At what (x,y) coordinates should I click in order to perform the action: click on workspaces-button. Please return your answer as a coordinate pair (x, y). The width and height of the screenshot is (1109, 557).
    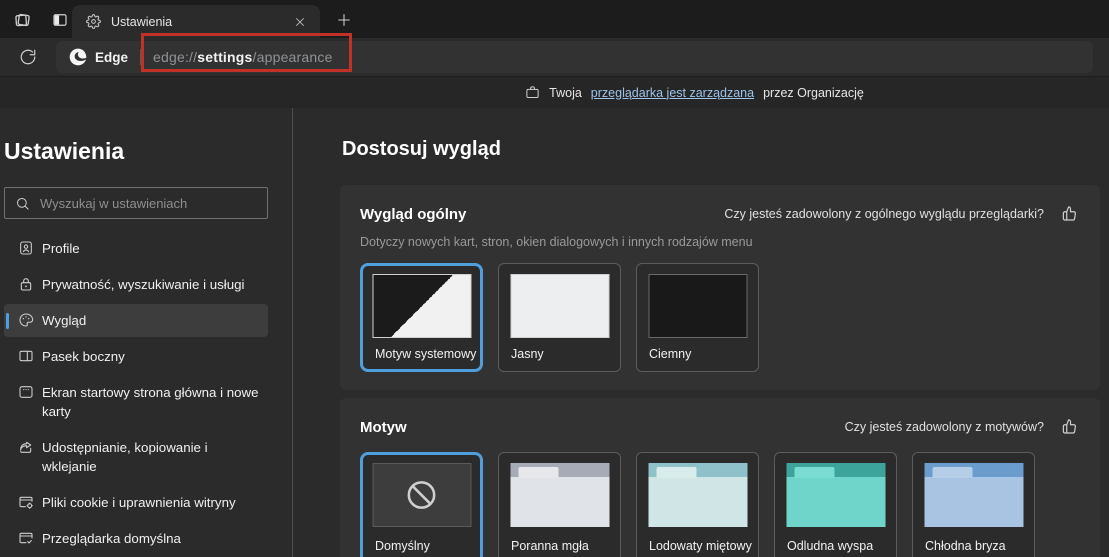
    Looking at the image, I should click on (22, 20).